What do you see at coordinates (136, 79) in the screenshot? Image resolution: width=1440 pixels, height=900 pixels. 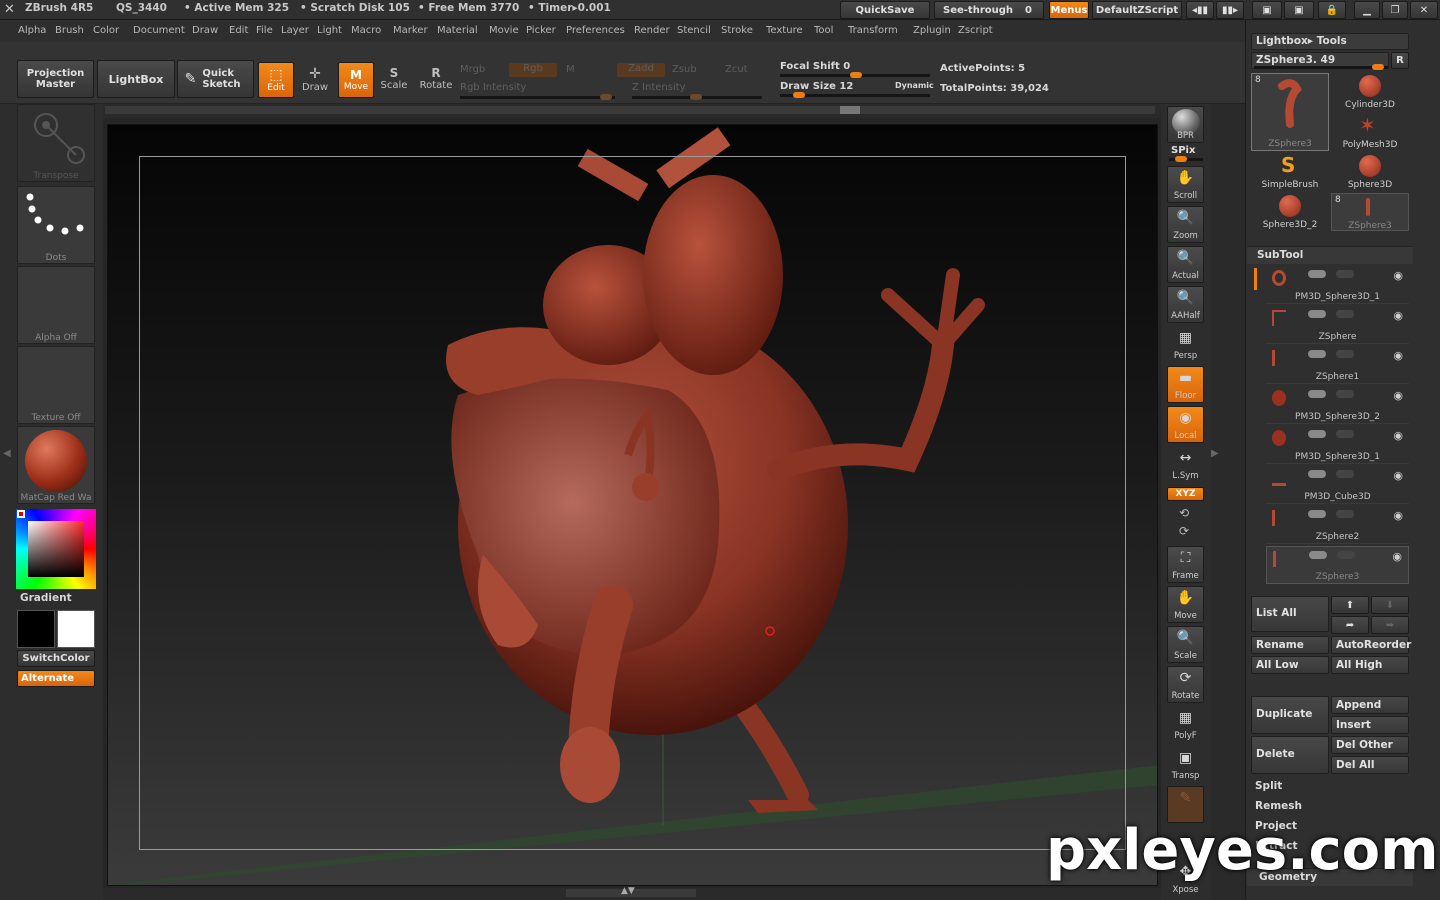 I see `lightbox-button: LightBox` at bounding box center [136, 79].